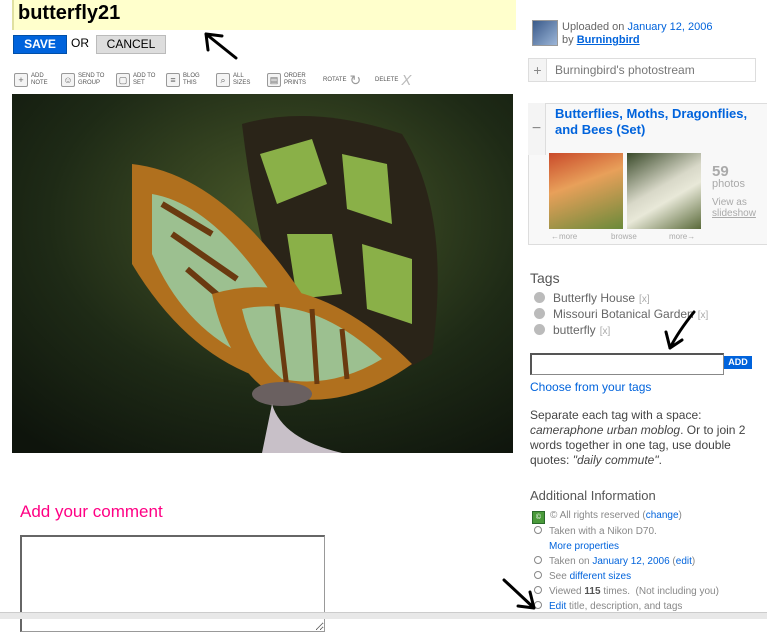 The width and height of the screenshot is (767, 632). I want to click on plus-icon: +, so click(21, 80).